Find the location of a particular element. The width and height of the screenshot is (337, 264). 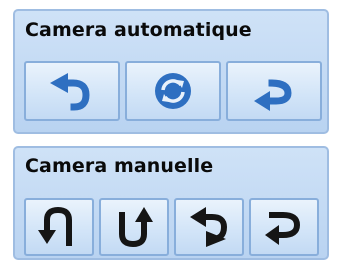

u-turn-up-left-icon is located at coordinates (55, 226).